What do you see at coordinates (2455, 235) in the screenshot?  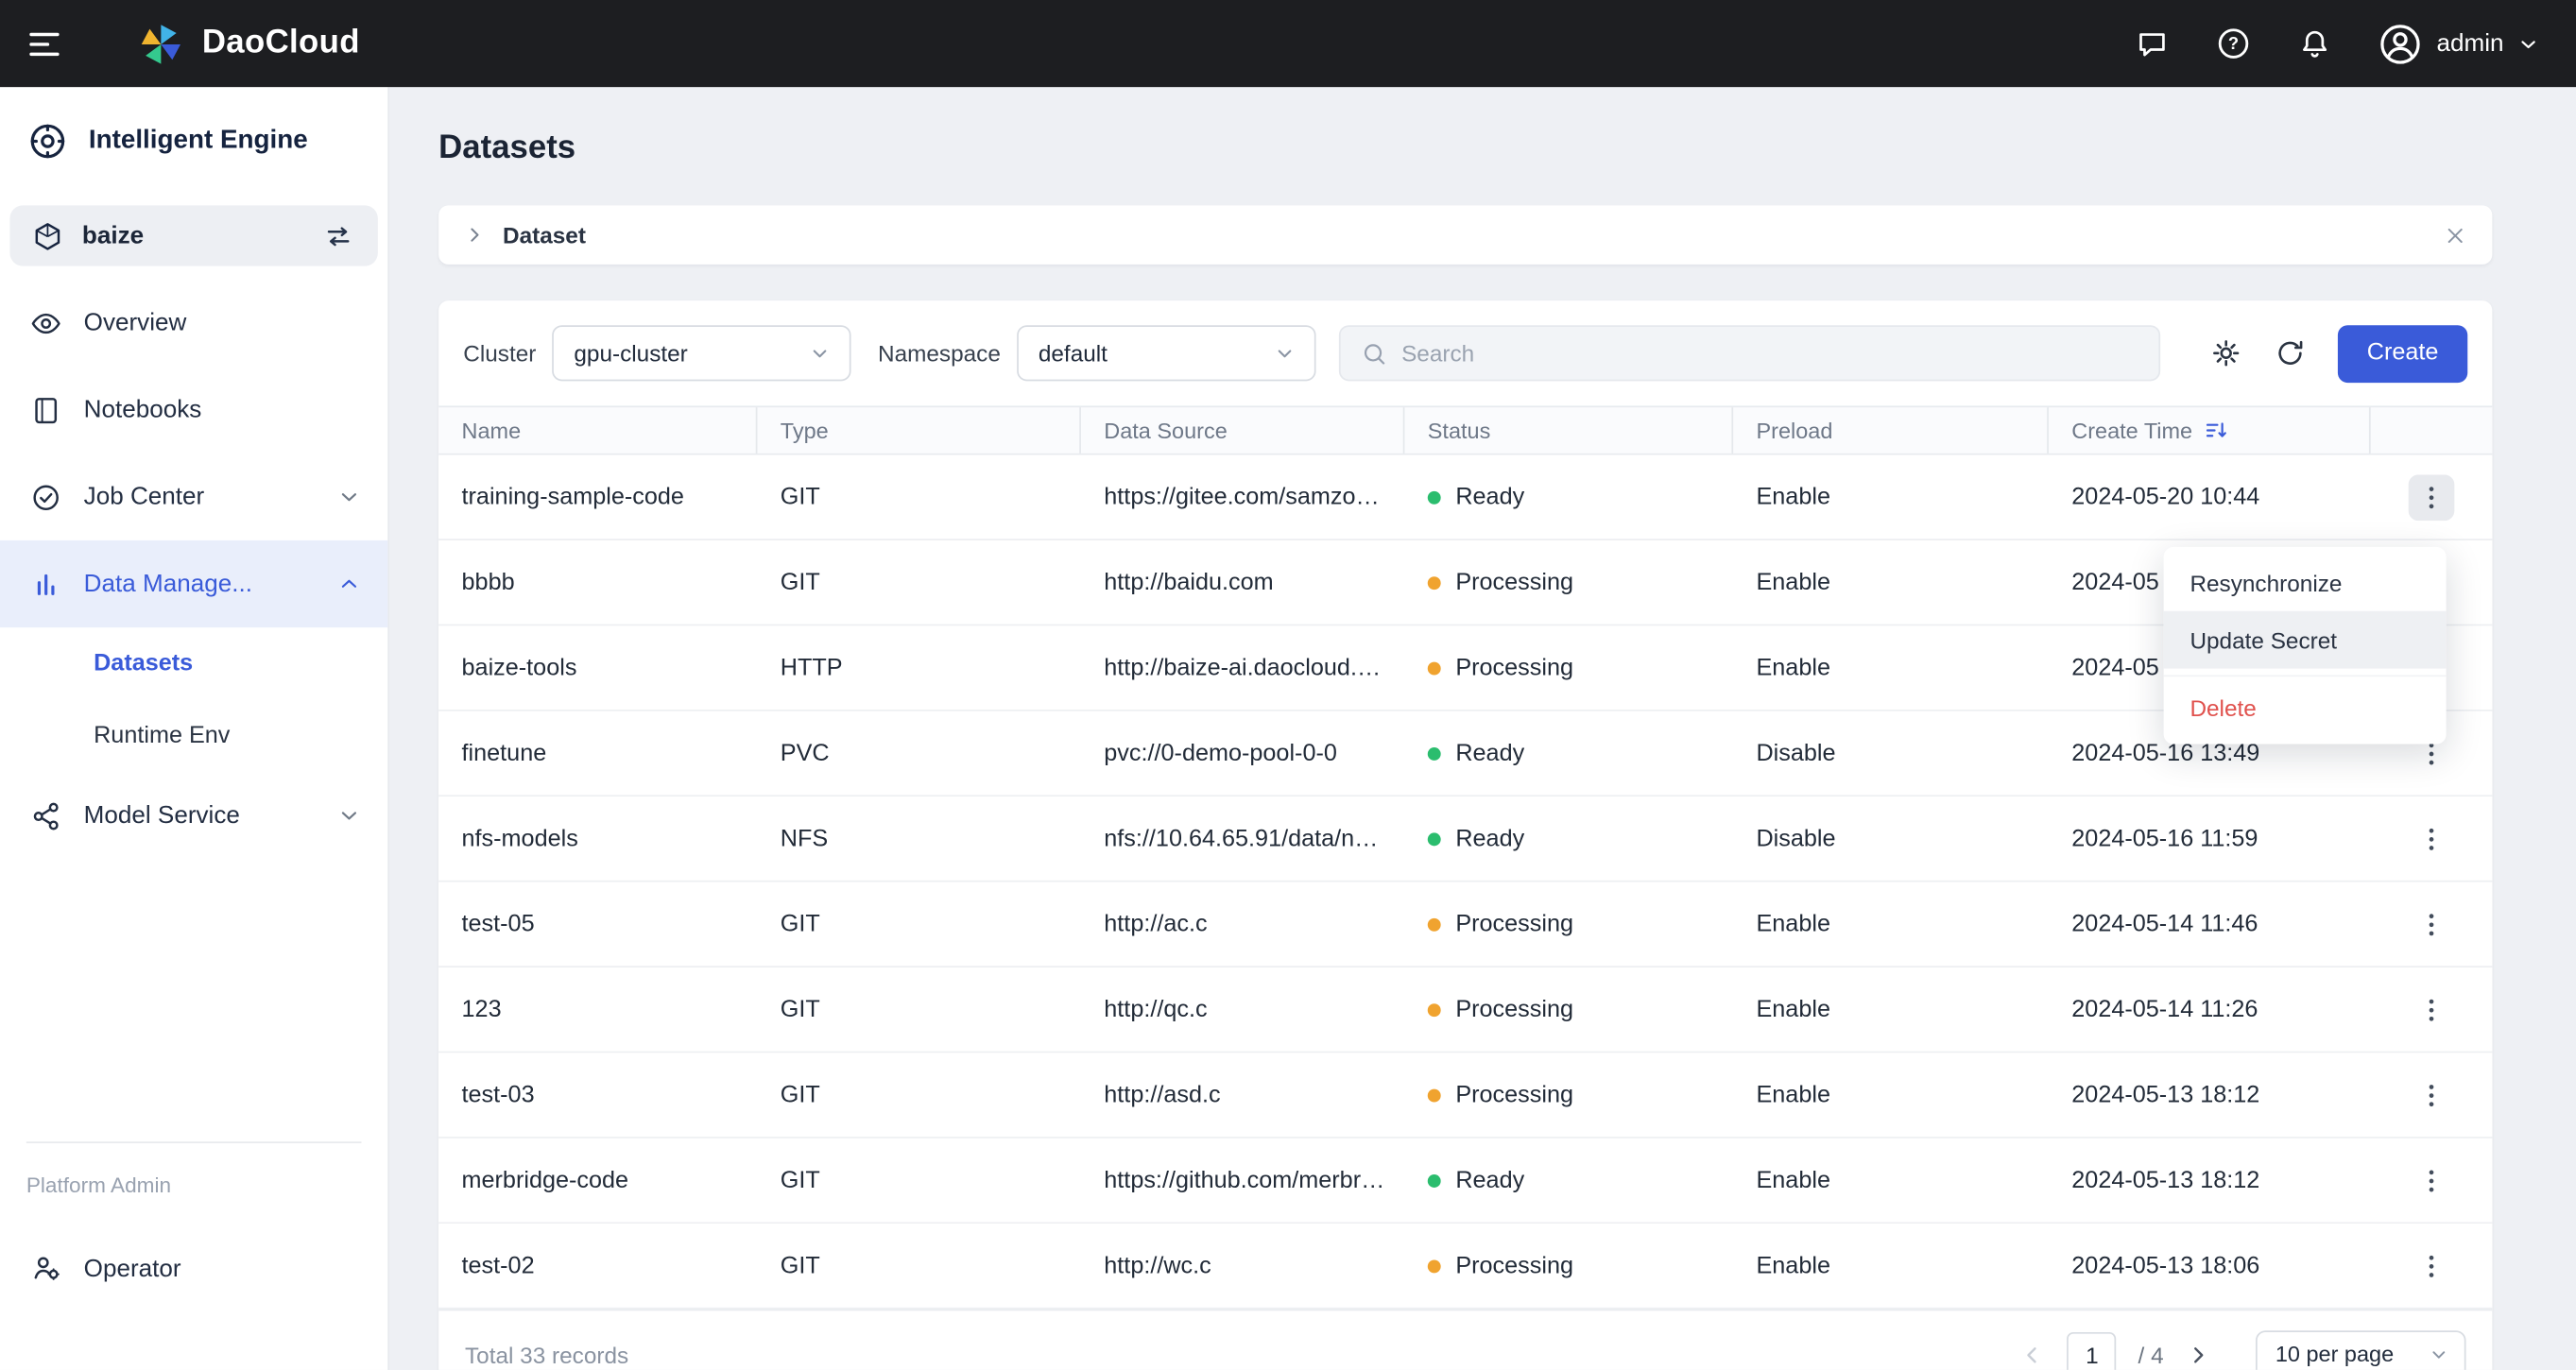 I see `close-icon` at bounding box center [2455, 235].